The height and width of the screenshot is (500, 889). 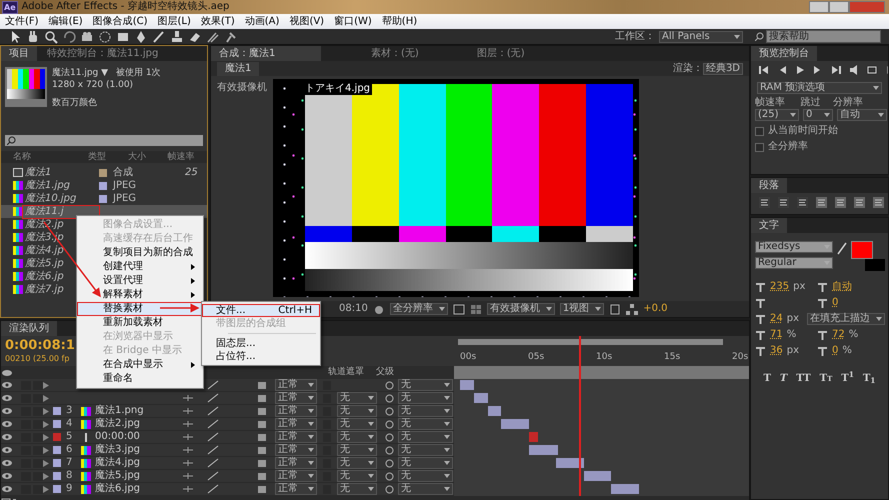 What do you see at coordinates (788, 147) in the screenshot?
I see `checkbox-label: 全分辨率` at bounding box center [788, 147].